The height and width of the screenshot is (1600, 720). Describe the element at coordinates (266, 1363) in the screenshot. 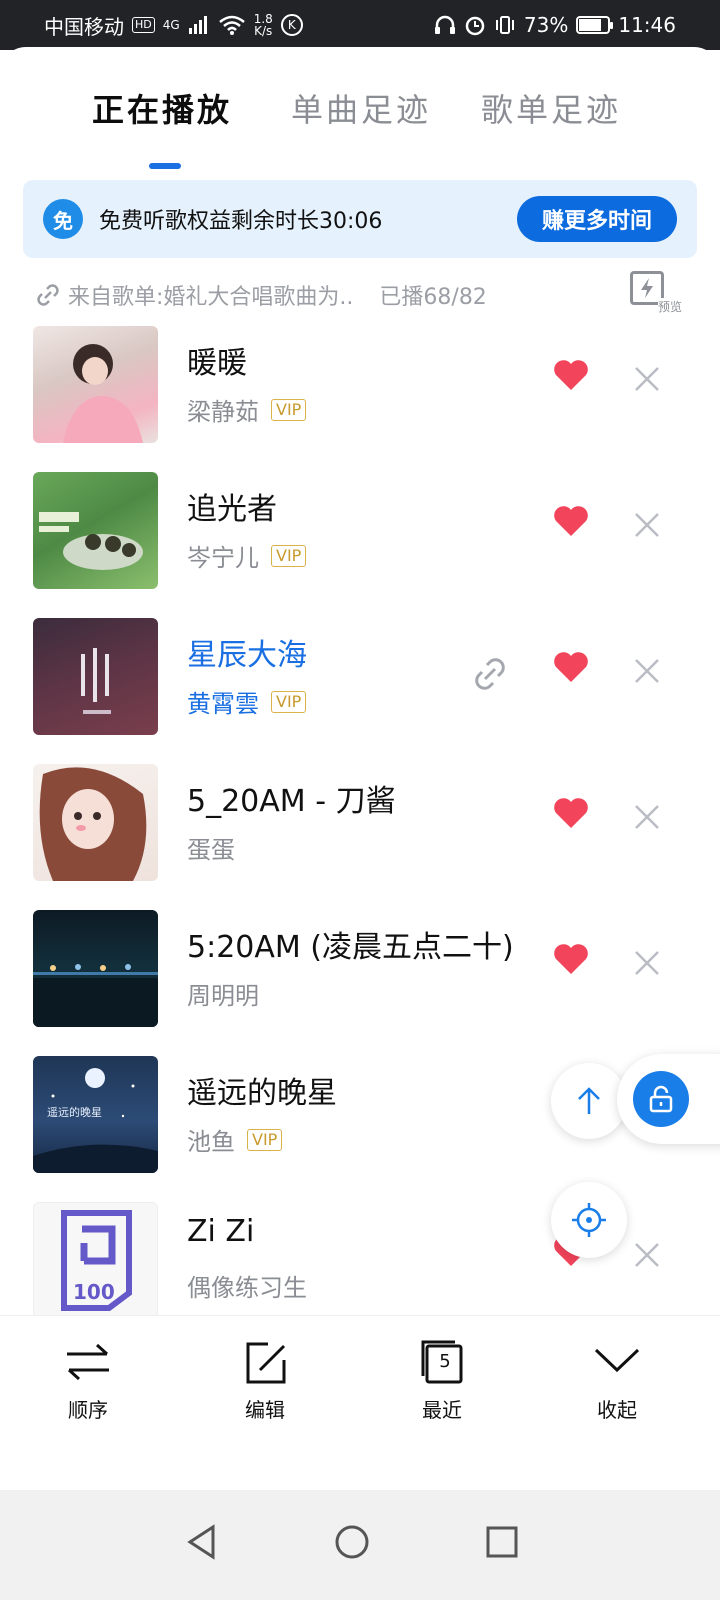

I see `edit-icon` at that location.